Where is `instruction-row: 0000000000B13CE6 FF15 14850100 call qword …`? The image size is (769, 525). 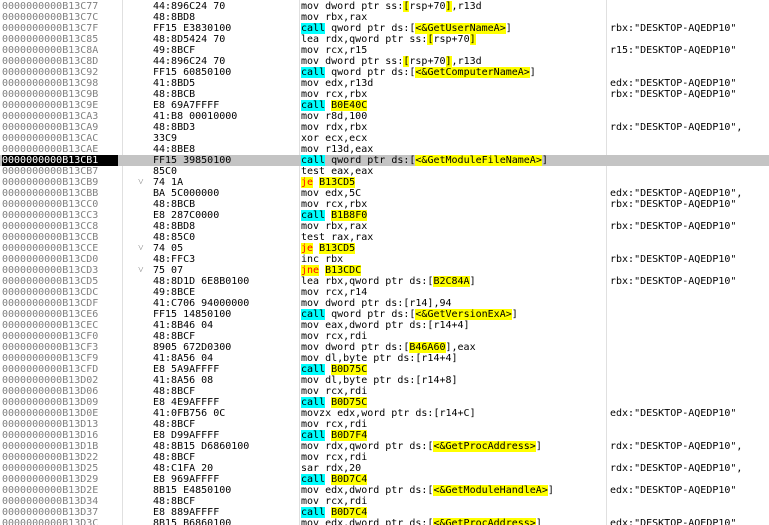
instruction-row: 0000000000B13CE6 FF15 14850100 call qword … is located at coordinates (384, 314).